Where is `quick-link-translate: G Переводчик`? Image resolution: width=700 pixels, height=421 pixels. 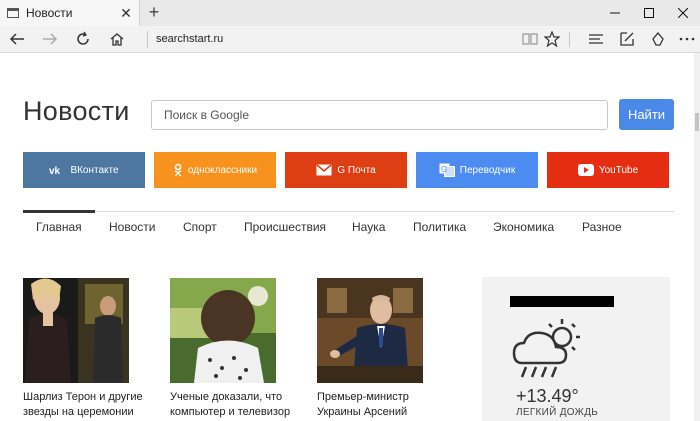
quick-link-translate: G Переводчик is located at coordinates (477, 170).